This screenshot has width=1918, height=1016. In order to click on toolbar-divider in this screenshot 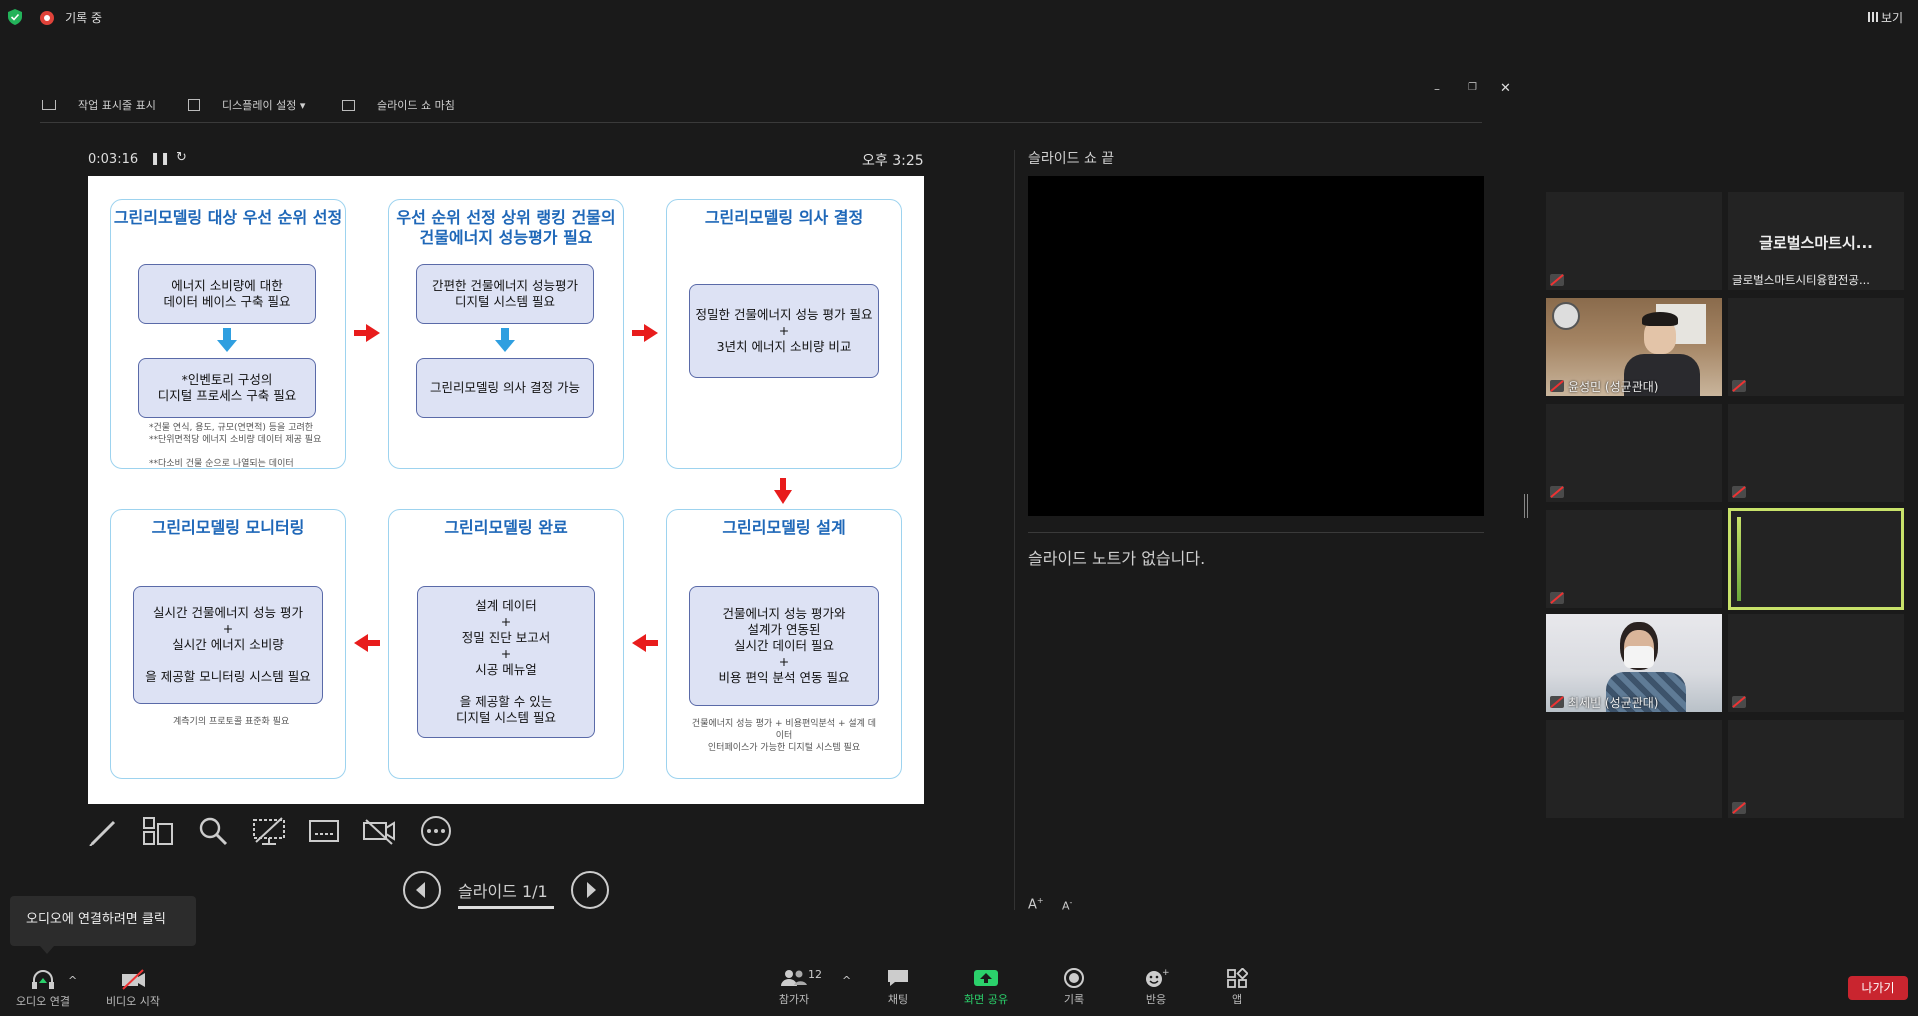, I will do `click(761, 122)`.